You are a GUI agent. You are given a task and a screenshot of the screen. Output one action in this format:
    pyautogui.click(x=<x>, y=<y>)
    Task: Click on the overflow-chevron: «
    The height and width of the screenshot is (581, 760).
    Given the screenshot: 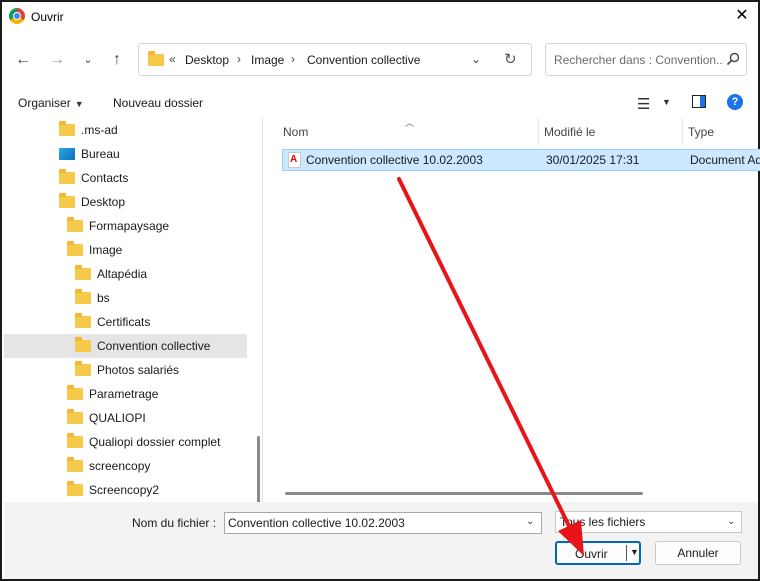 What is the action you would take?
    pyautogui.click(x=172, y=59)
    